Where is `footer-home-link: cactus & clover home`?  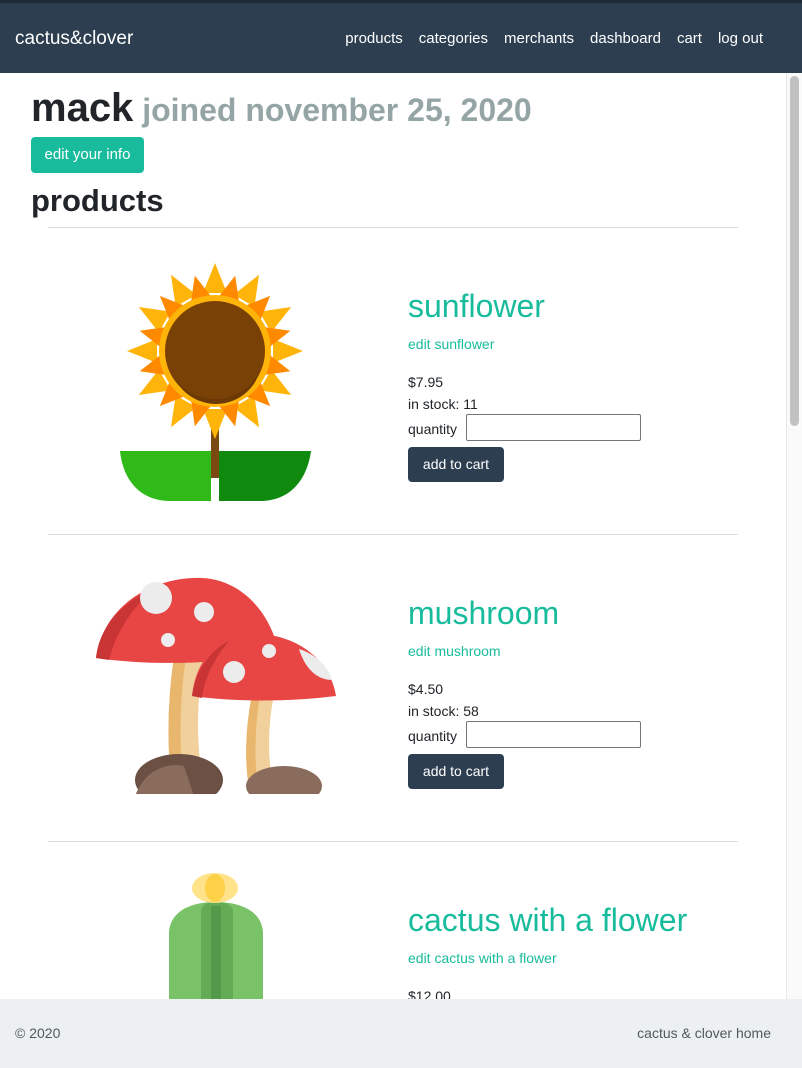
footer-home-link: cactus & clover home is located at coordinates (704, 1033).